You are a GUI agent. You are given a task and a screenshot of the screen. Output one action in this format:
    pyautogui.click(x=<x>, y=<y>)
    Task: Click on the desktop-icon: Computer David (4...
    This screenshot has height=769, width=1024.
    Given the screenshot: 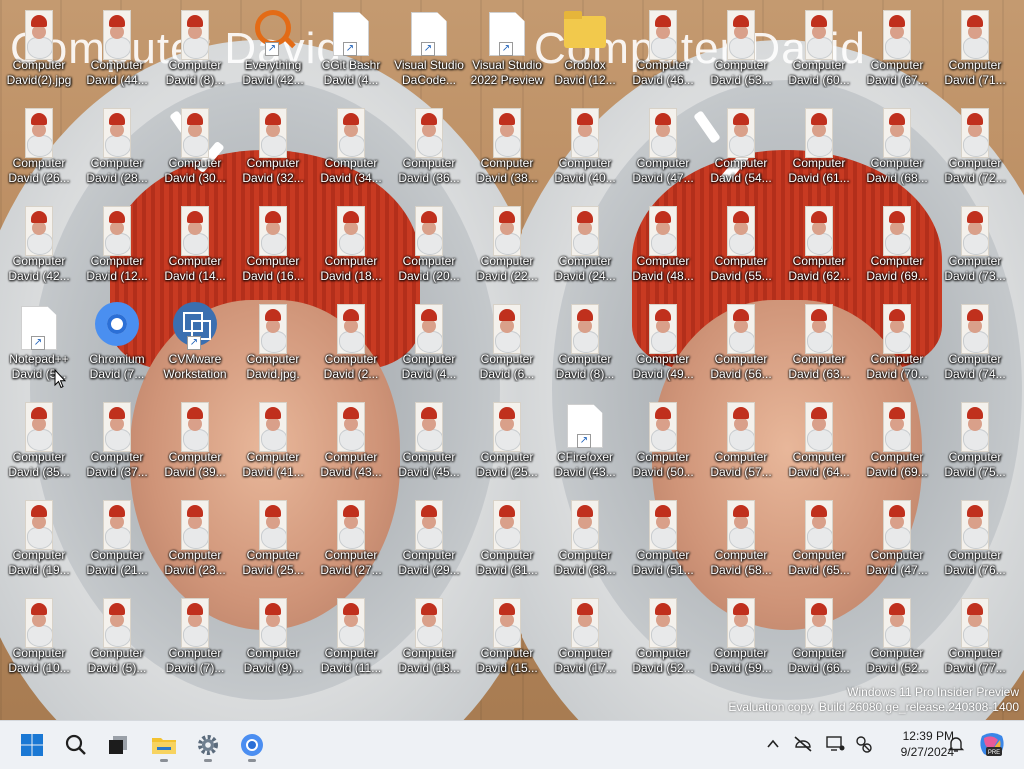 What is the action you would take?
    pyautogui.click(x=429, y=342)
    